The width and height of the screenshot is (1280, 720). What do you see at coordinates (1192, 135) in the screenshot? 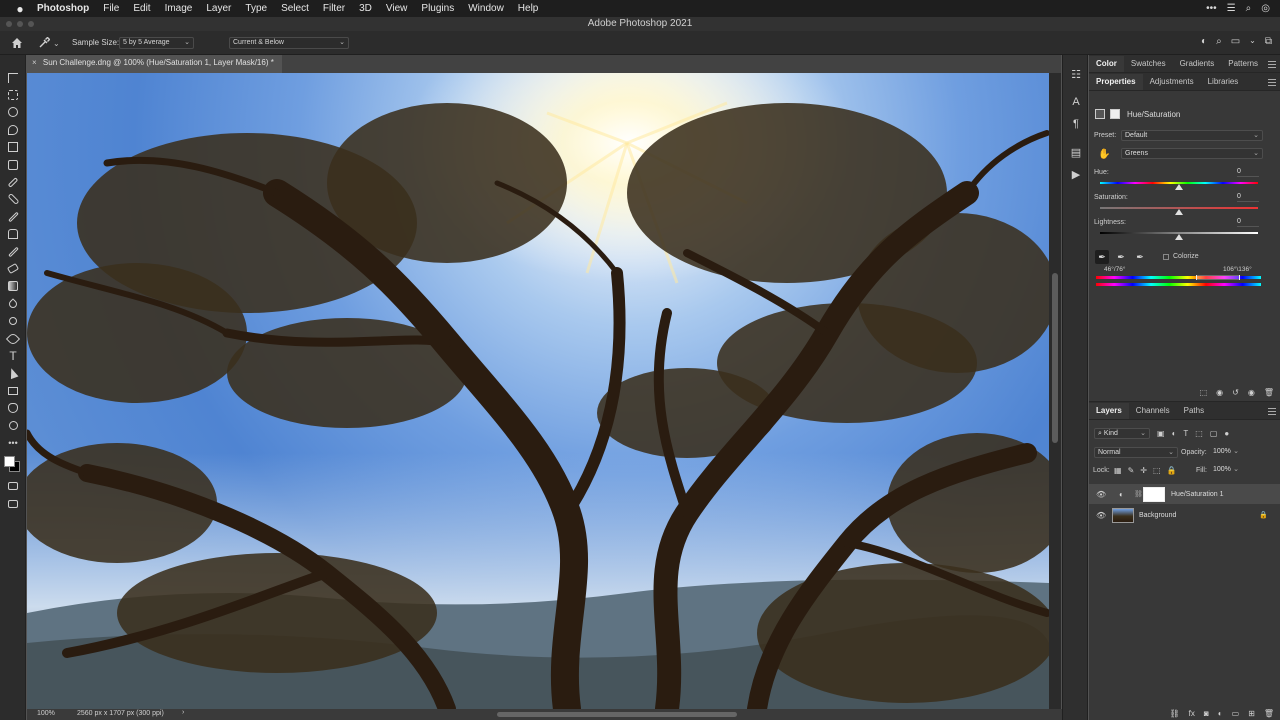
I see `preset-dropdown: Default ⌄` at bounding box center [1192, 135].